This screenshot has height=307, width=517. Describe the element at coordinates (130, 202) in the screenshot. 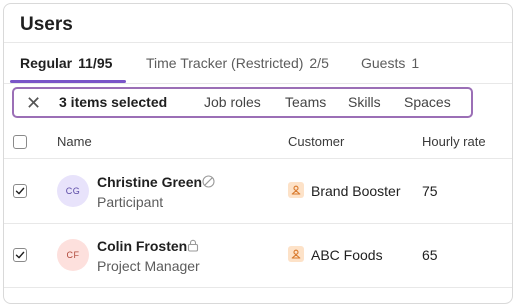

I see `user-role: Participant` at that location.